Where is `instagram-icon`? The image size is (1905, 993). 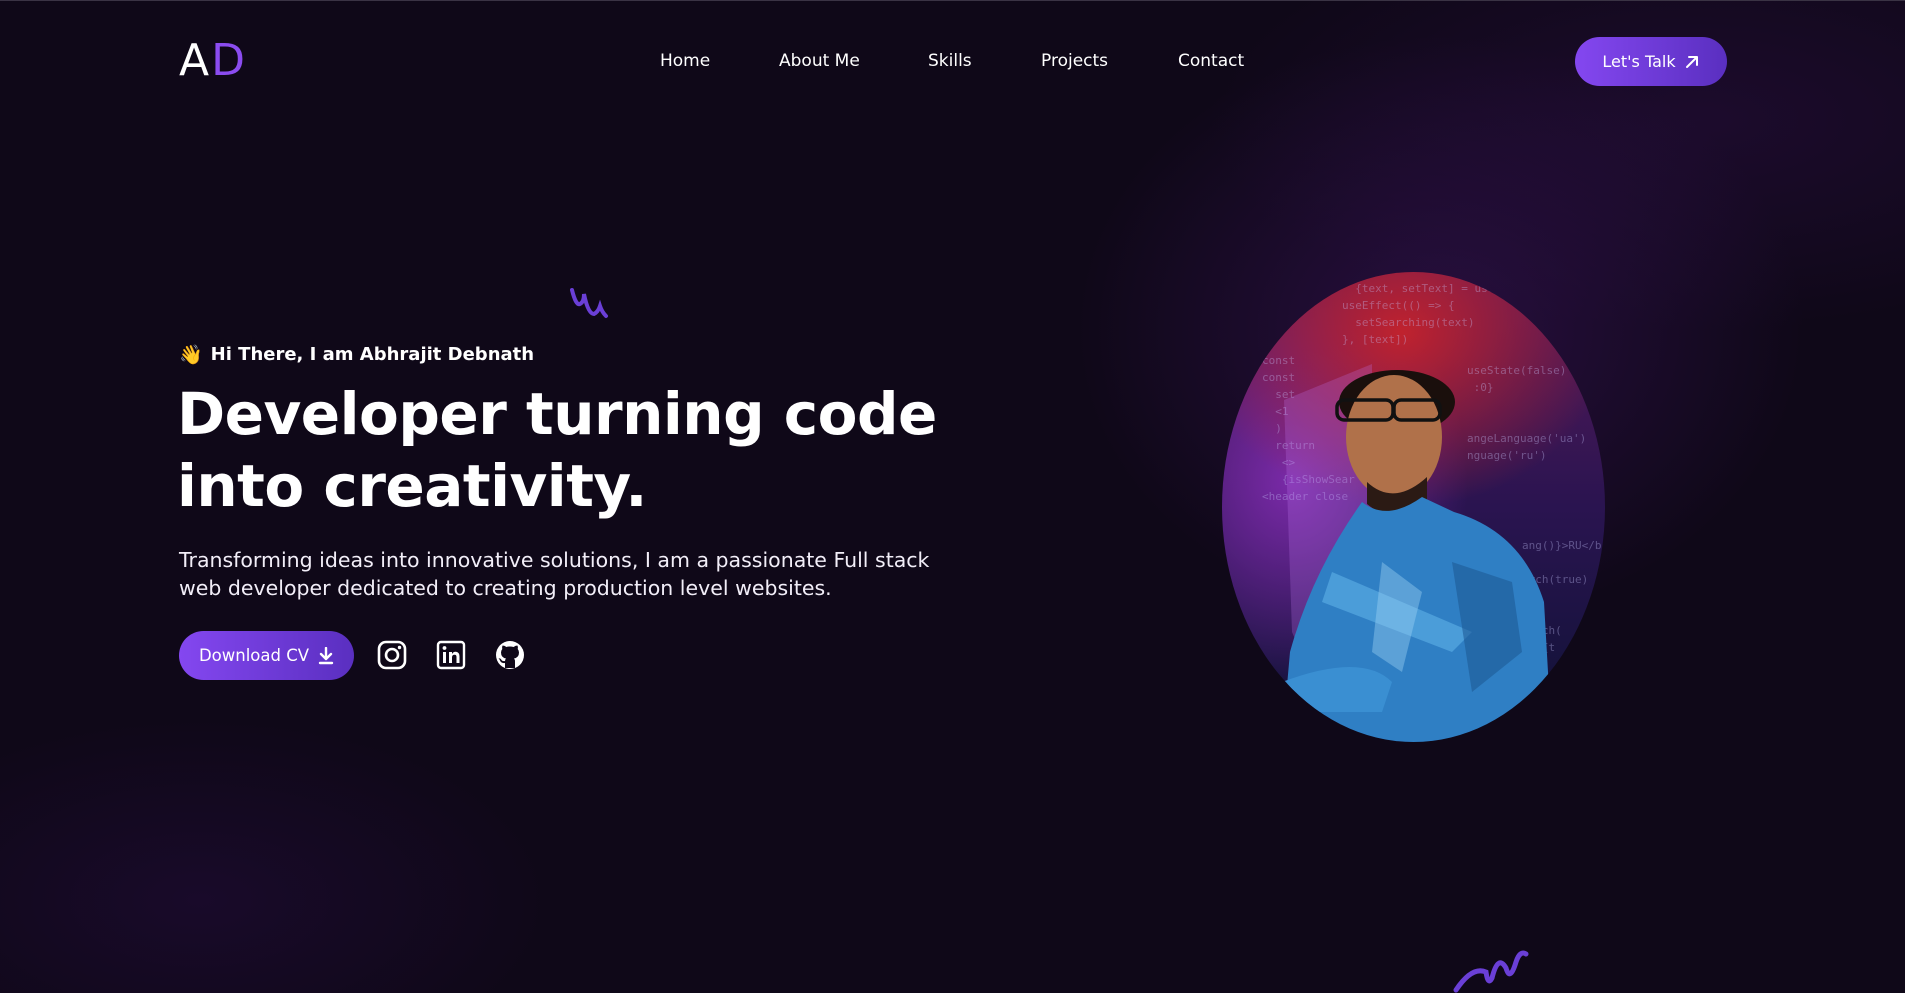
instagram-icon is located at coordinates (392, 655).